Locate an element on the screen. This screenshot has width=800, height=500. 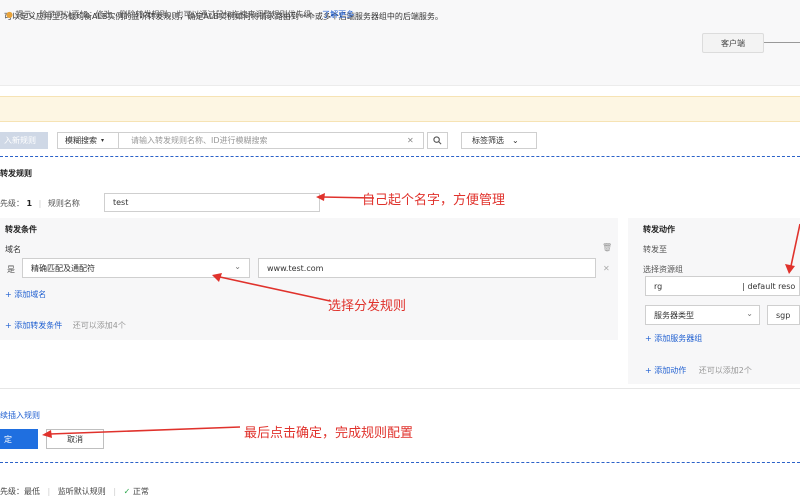
default-rule-row: 先级：最低 | 监听默认规则 | ✓ 正常 is located at coordinates (74, 491).